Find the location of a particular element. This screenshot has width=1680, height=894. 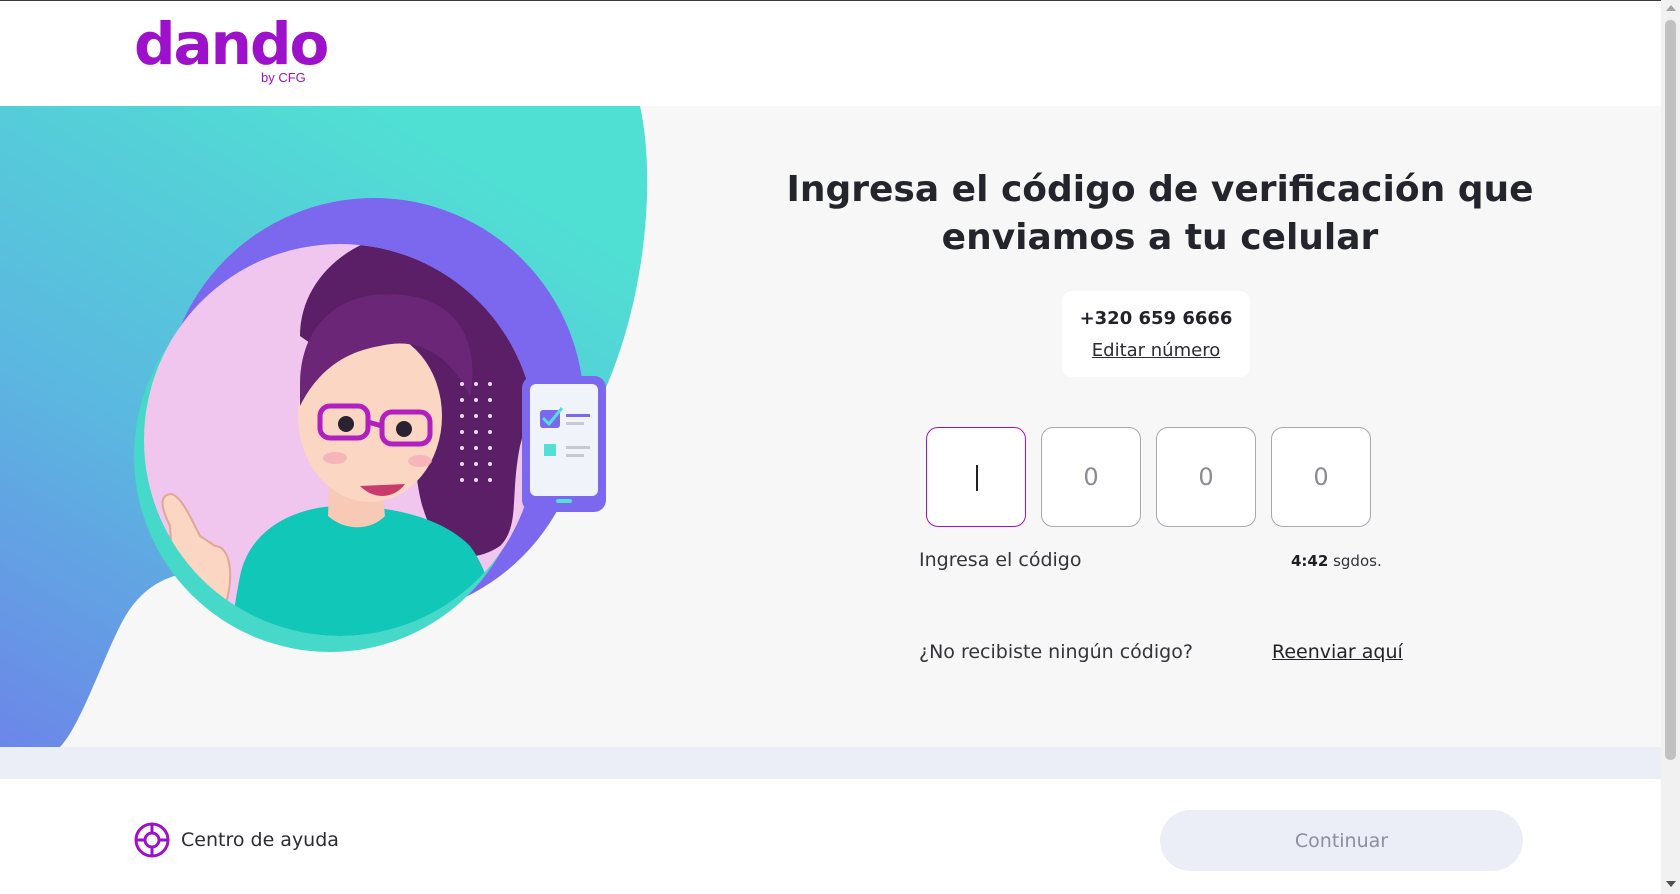

timer-unit: sgdos. is located at coordinates (1357, 561).